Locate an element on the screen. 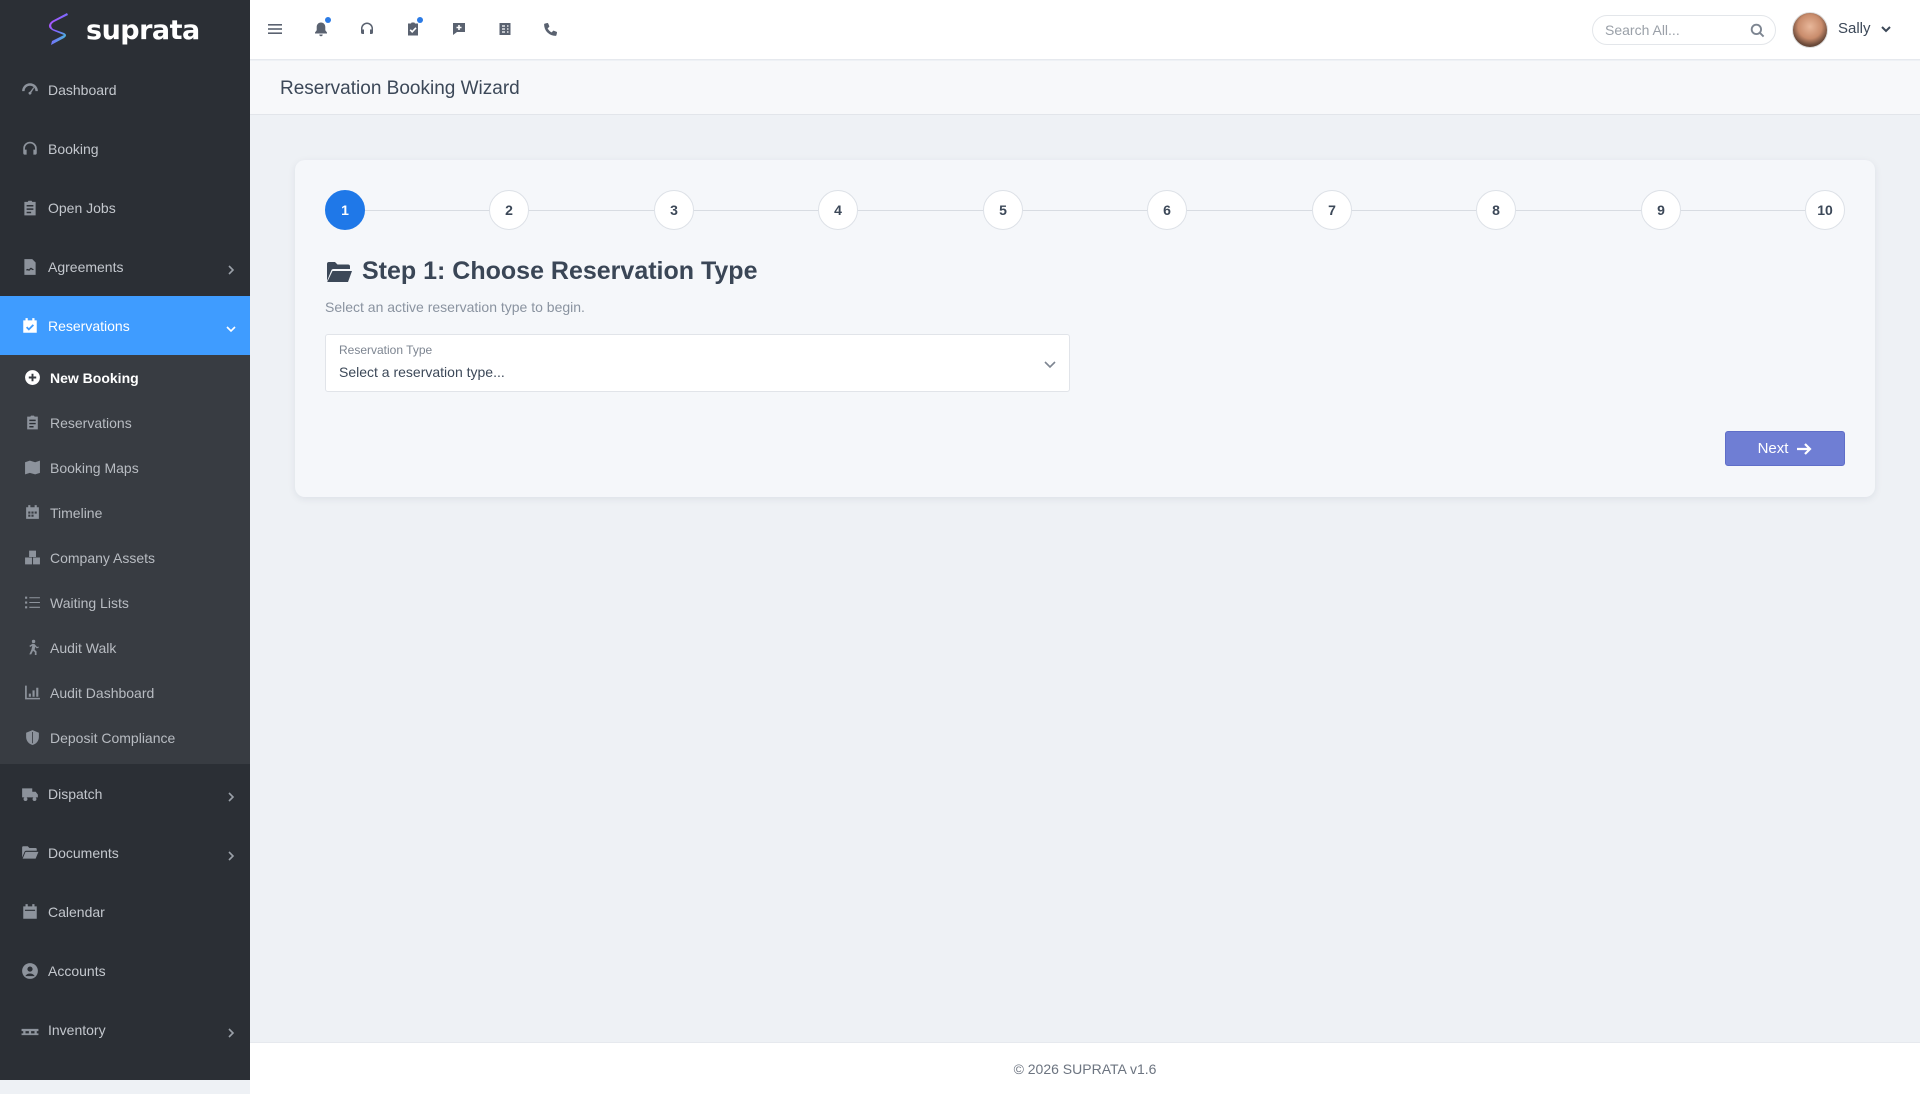 The image size is (1920, 1094). submenu-item-audit-dashboard: Audit Dashboard is located at coordinates (125, 692).